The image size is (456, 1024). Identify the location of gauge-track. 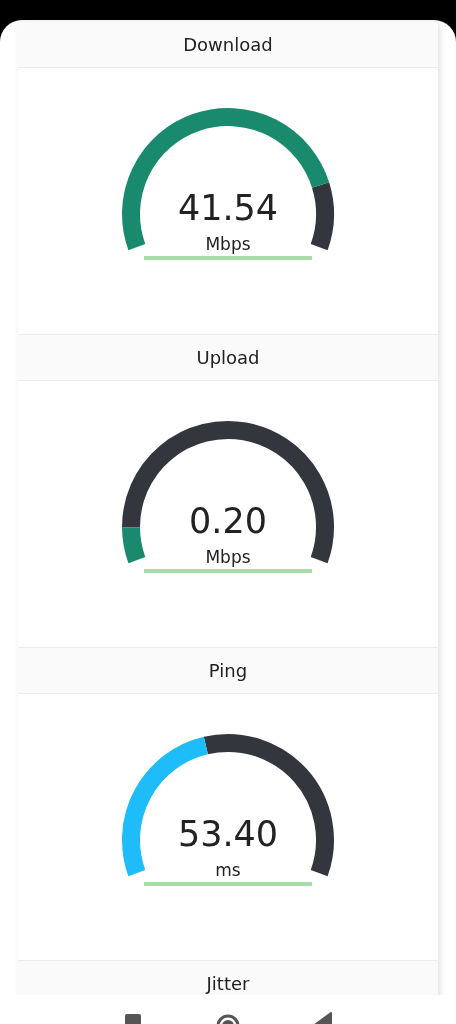
(322, 216).